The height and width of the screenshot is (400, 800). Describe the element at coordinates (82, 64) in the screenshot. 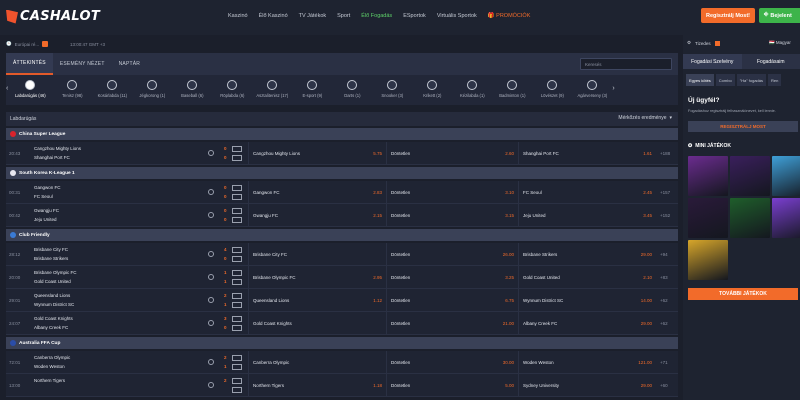

I see `tab-event-view: ESEMÉNY NÉZET` at that location.